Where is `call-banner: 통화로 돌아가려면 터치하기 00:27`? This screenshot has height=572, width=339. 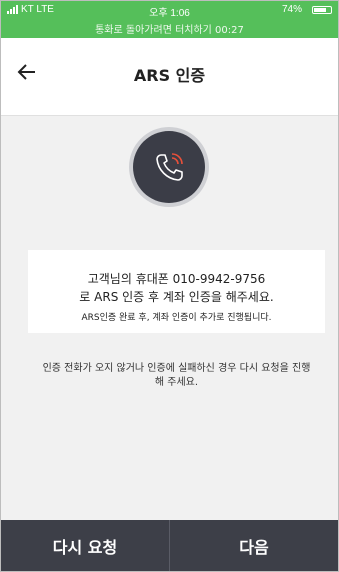 call-banner: 통화로 돌아가려면 터치하기 00:27 is located at coordinates (169, 28).